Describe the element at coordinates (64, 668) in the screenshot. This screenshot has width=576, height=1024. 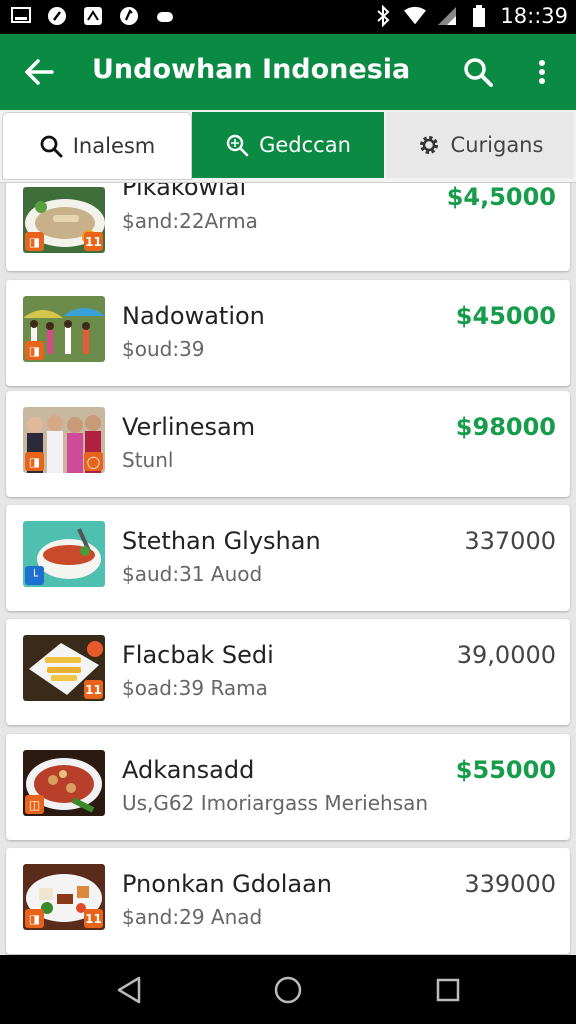
I see `food-thumbnail: 11` at that location.